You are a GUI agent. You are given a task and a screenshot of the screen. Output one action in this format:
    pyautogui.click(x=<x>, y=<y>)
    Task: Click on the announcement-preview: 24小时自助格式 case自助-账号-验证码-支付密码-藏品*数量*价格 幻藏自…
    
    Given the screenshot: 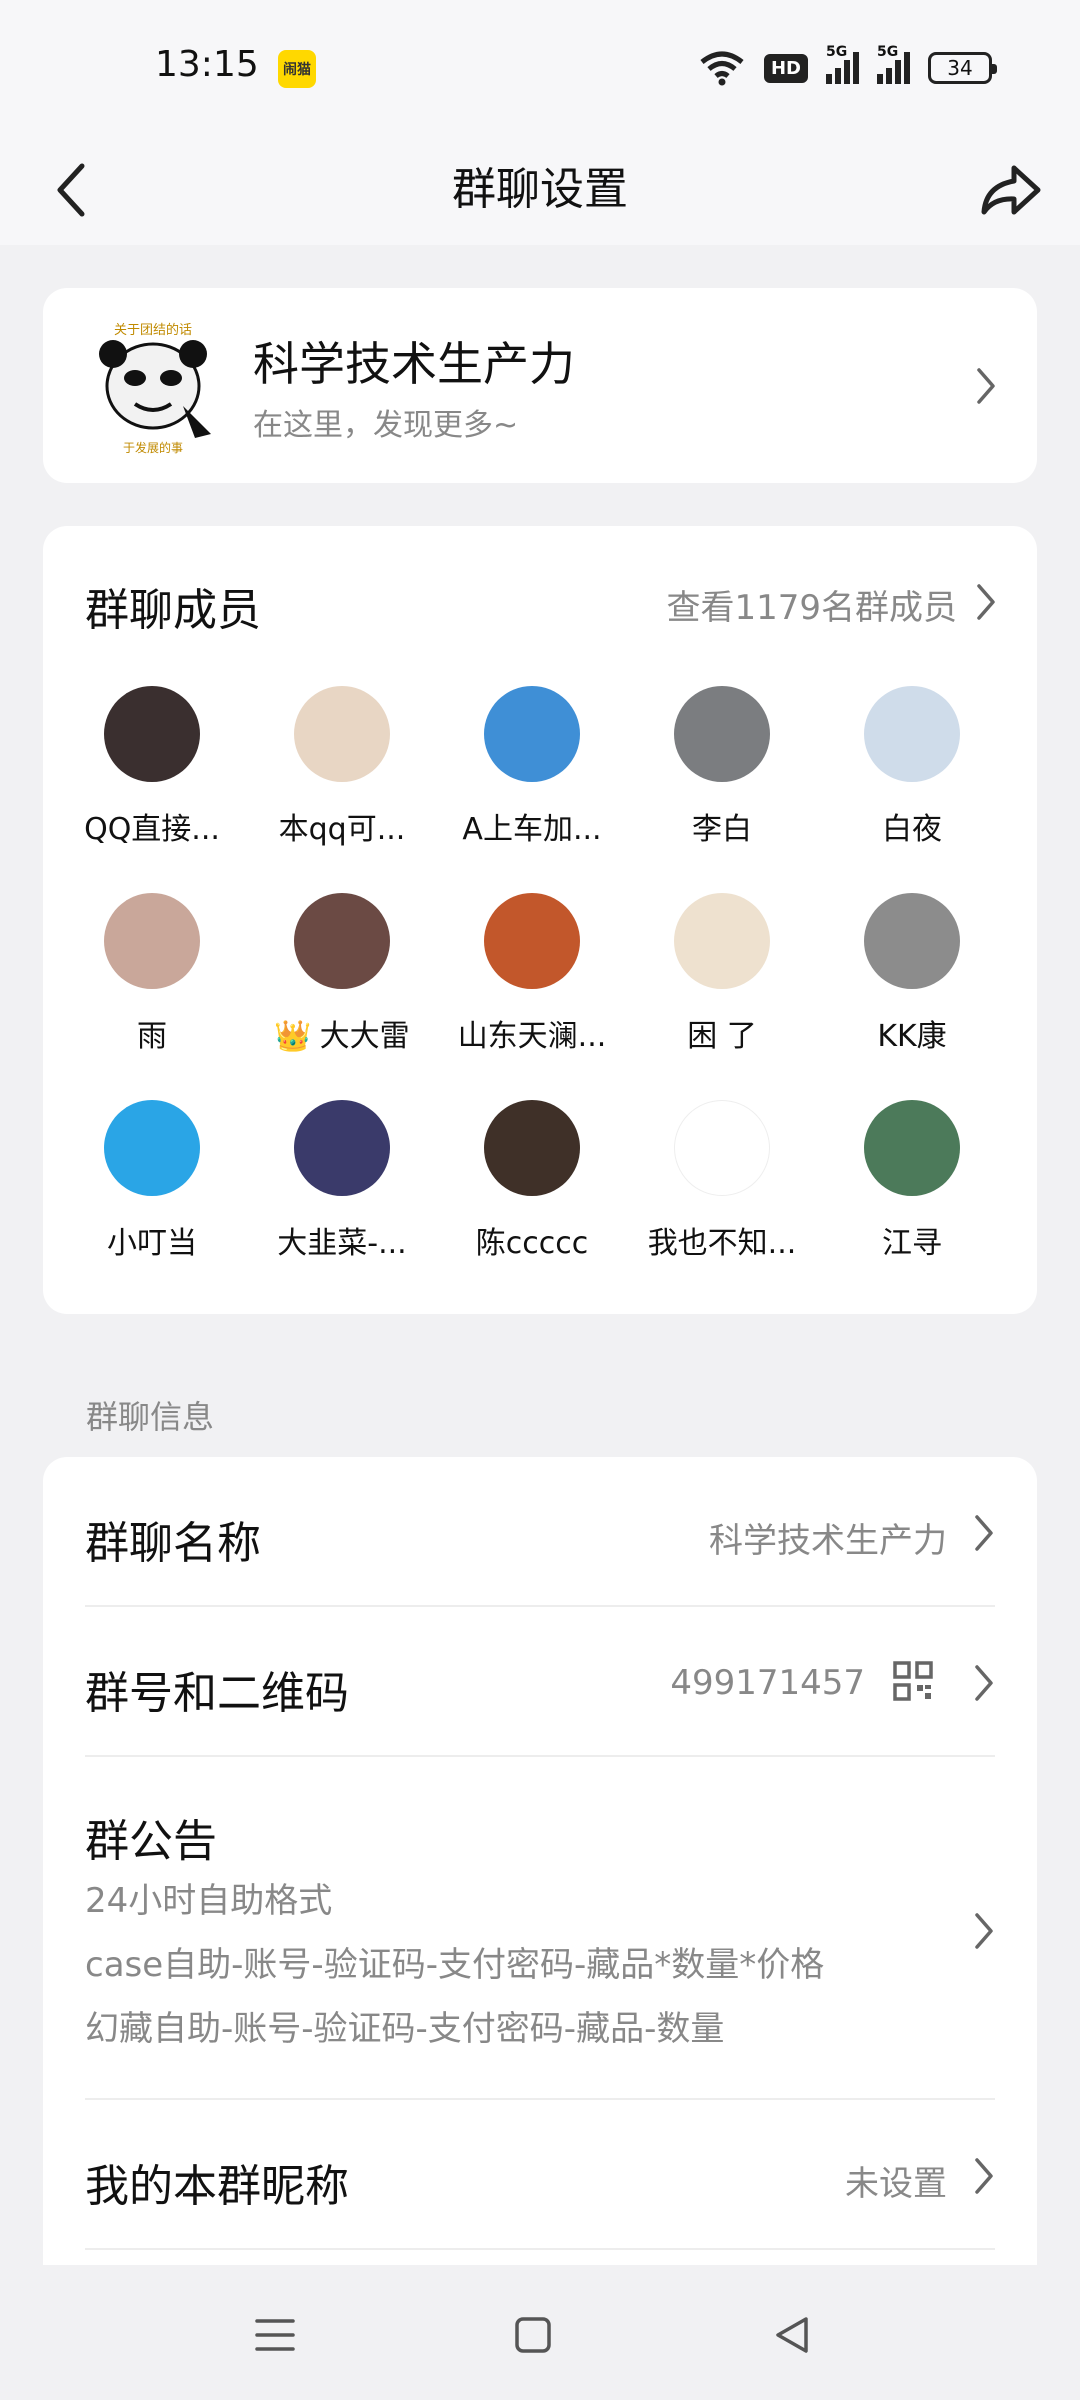 What is the action you would take?
    pyautogui.click(x=454, y=1965)
    